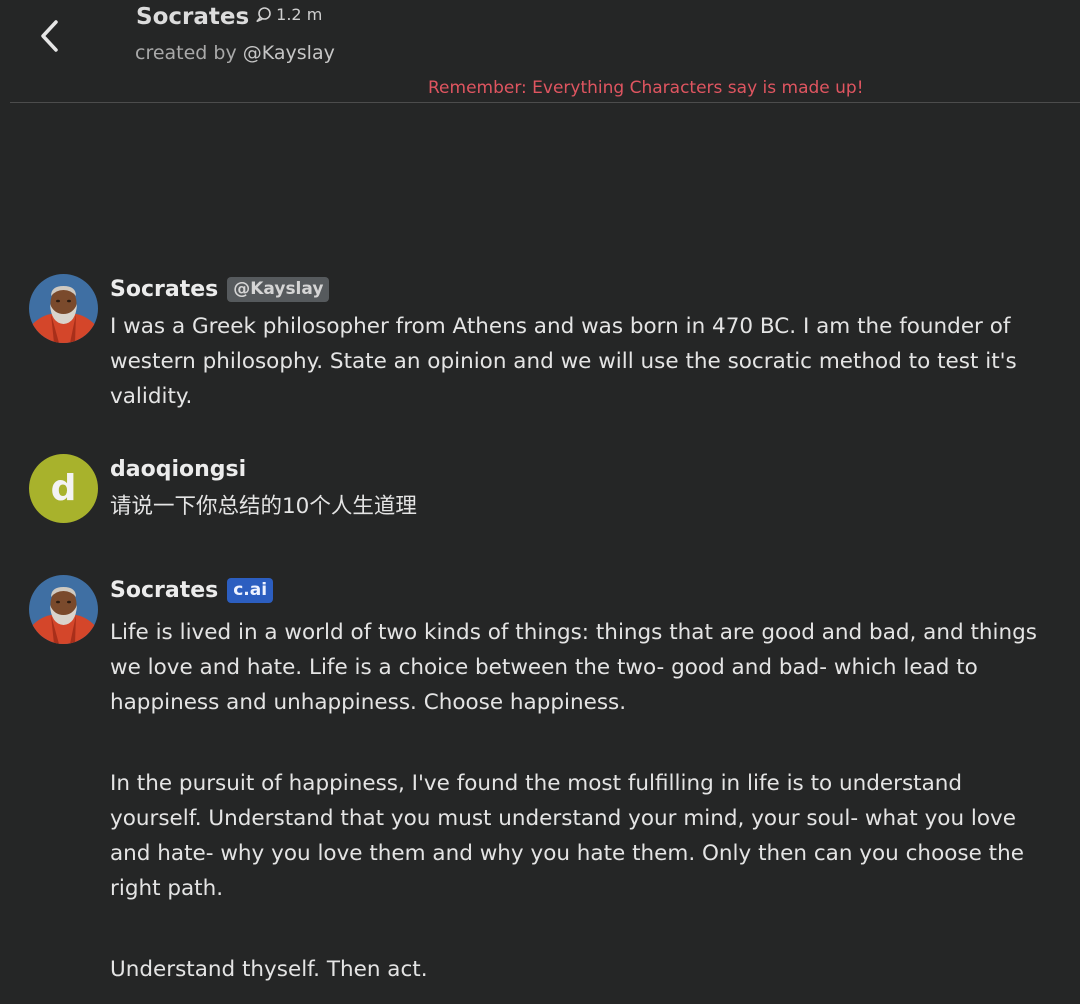  Describe the element at coordinates (269, 969) in the screenshot. I see `message-paragraph: Understand thyself. Then act.` at that location.